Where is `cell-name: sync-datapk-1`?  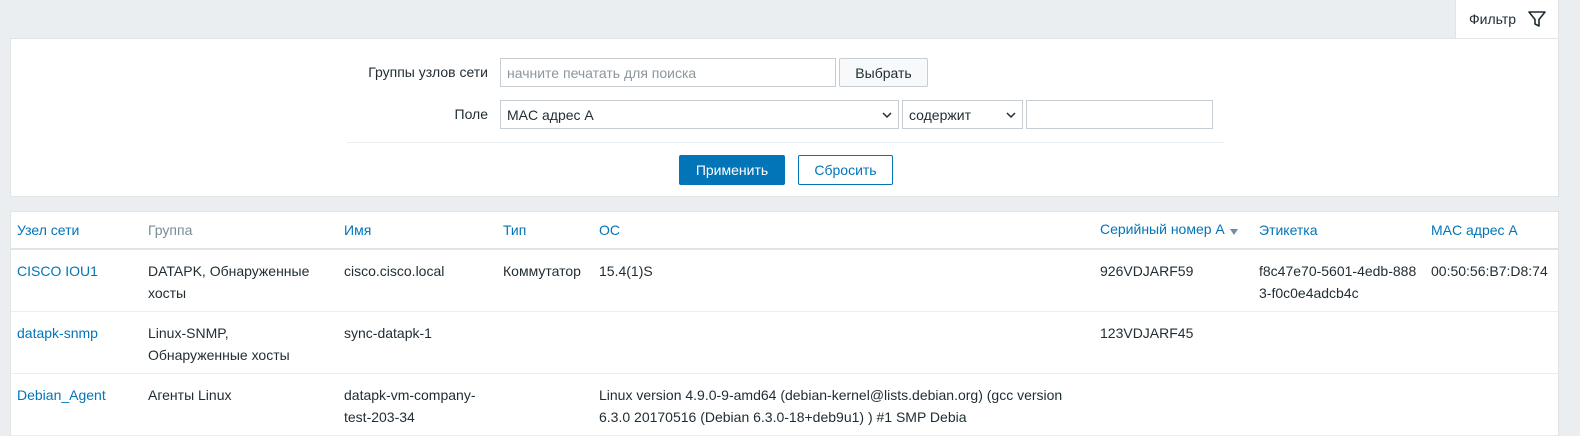 cell-name: sync-datapk-1 is located at coordinates (417, 342).